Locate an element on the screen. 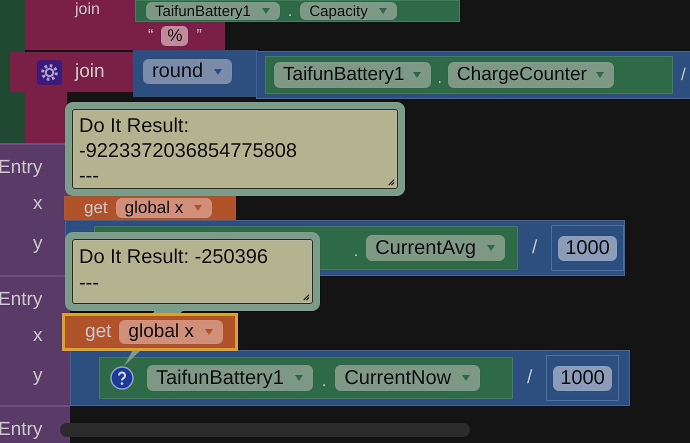 The height and width of the screenshot is (443, 690). property-dropdown: CurrentNow is located at coordinates (407, 378).